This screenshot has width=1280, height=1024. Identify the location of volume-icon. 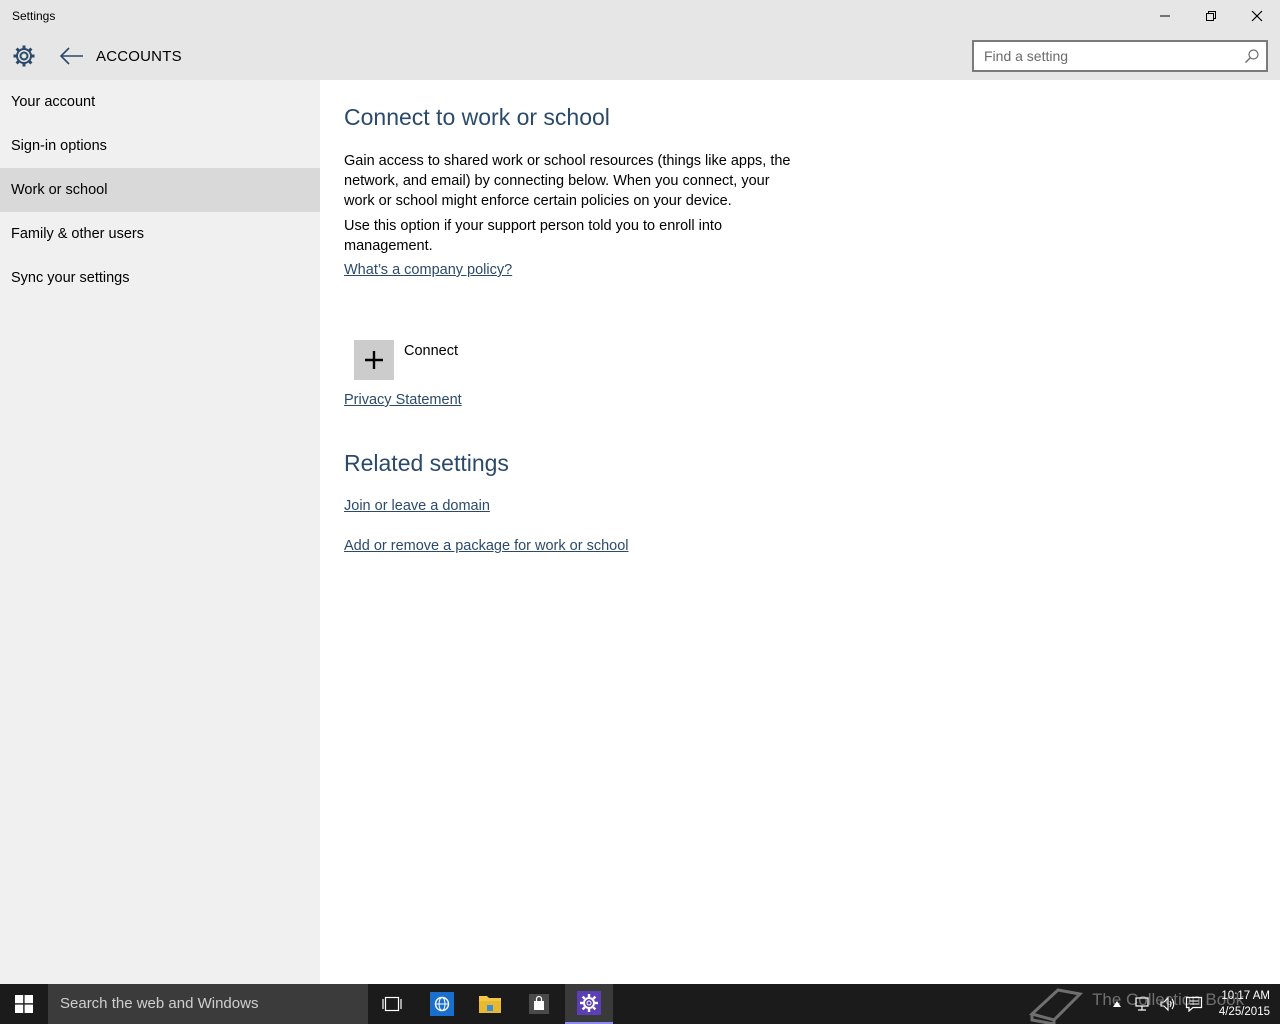
(1167, 1004).